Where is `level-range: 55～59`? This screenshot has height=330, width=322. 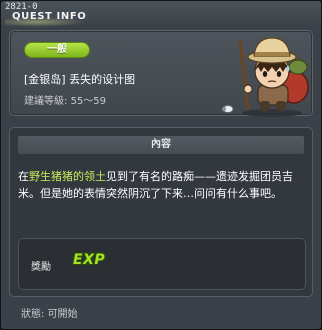 level-range: 55～59 is located at coordinates (88, 101).